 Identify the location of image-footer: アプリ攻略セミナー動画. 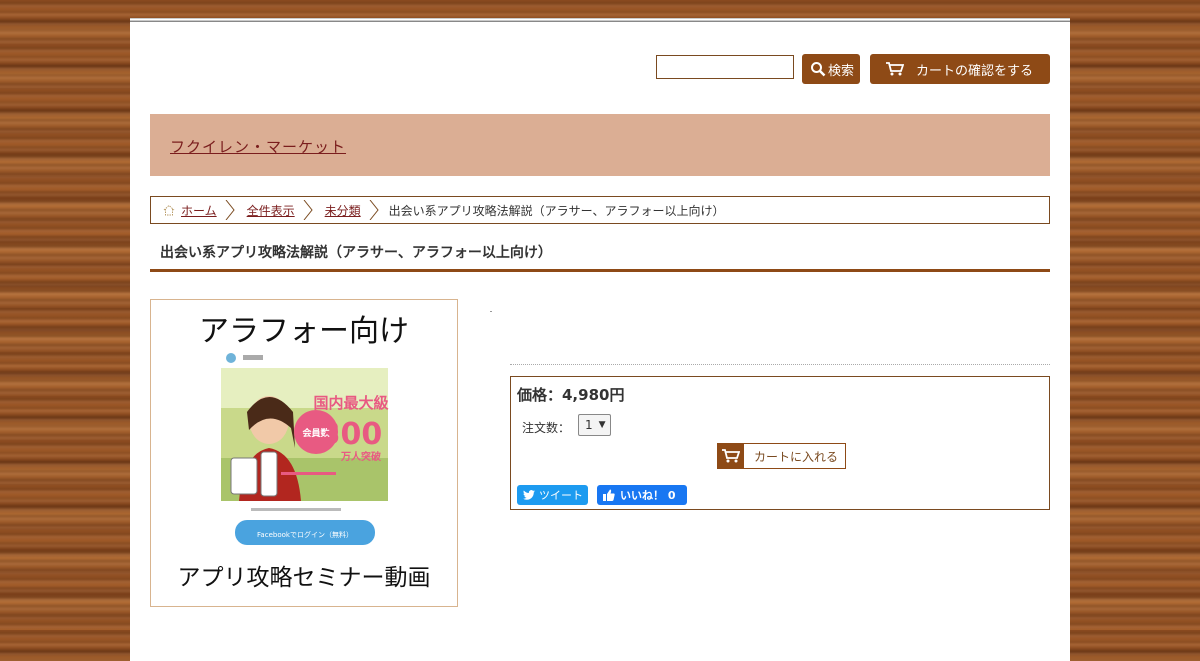
(304, 578).